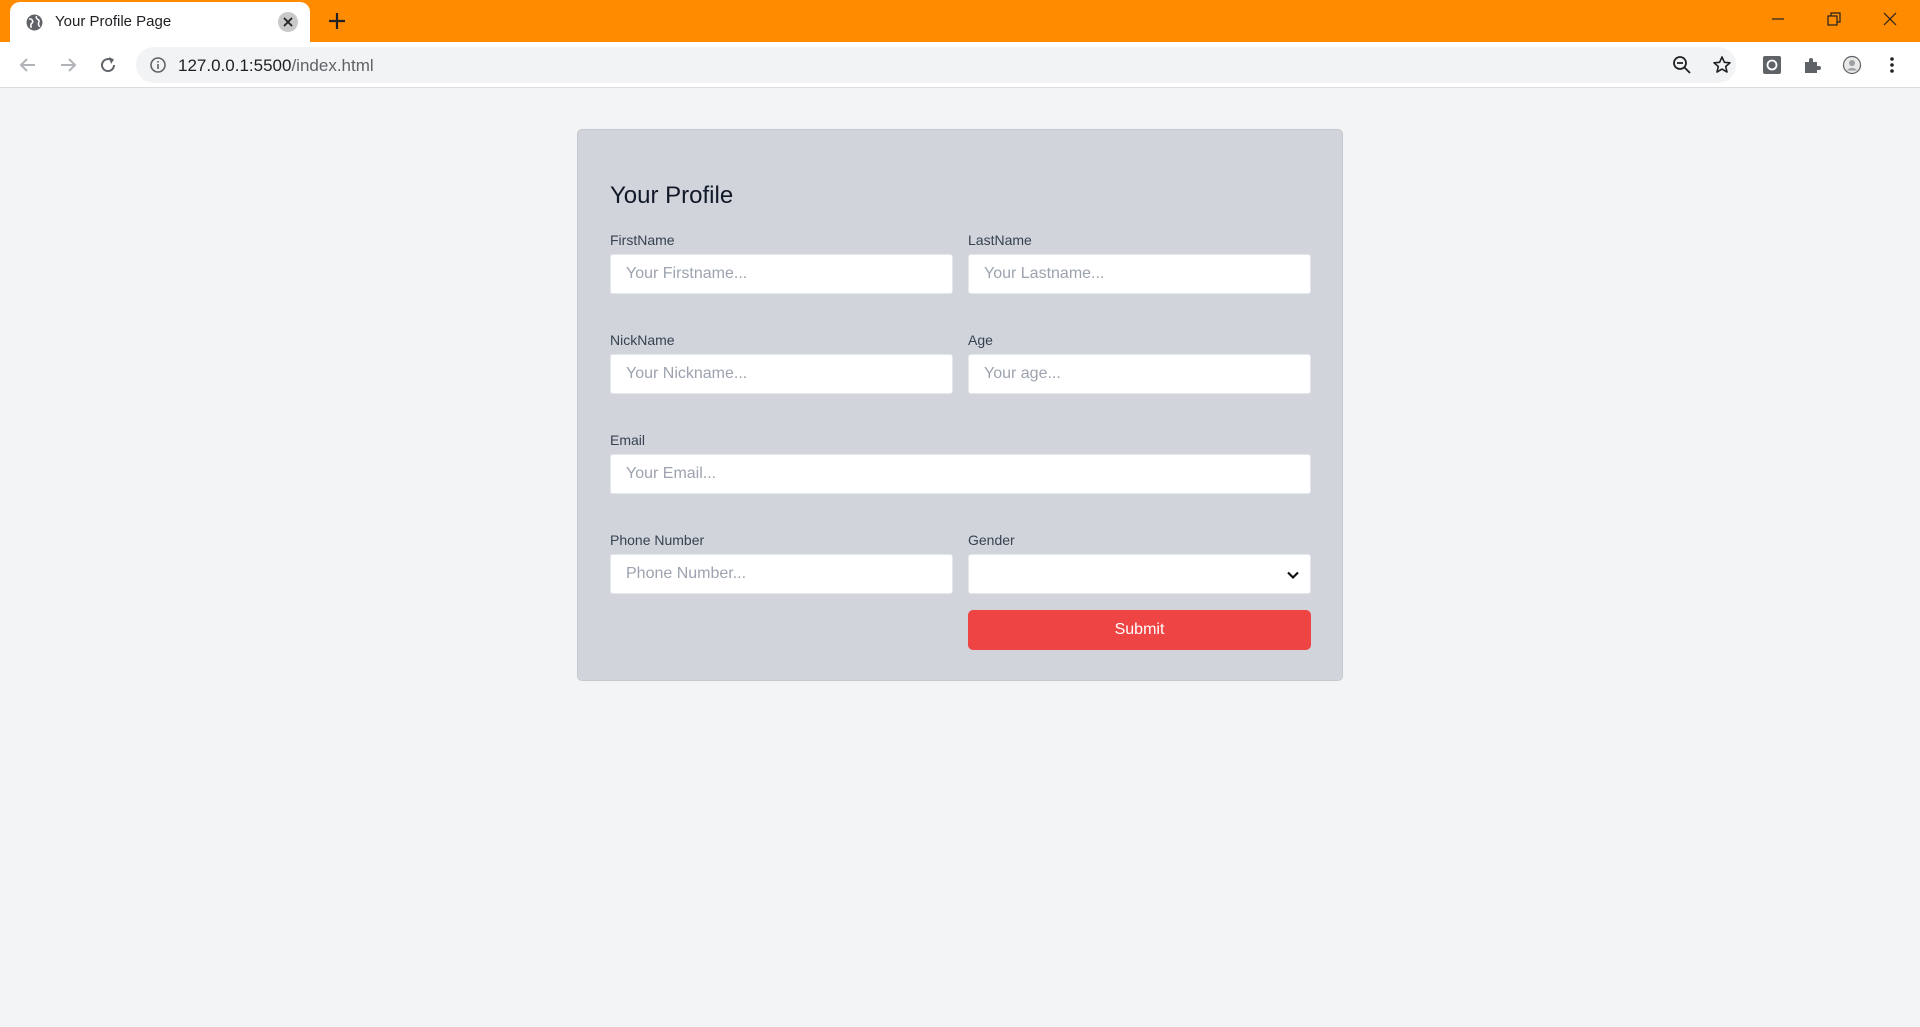 This screenshot has width=1920, height=1027. Describe the element at coordinates (1139, 374) in the screenshot. I see `age-input` at that location.